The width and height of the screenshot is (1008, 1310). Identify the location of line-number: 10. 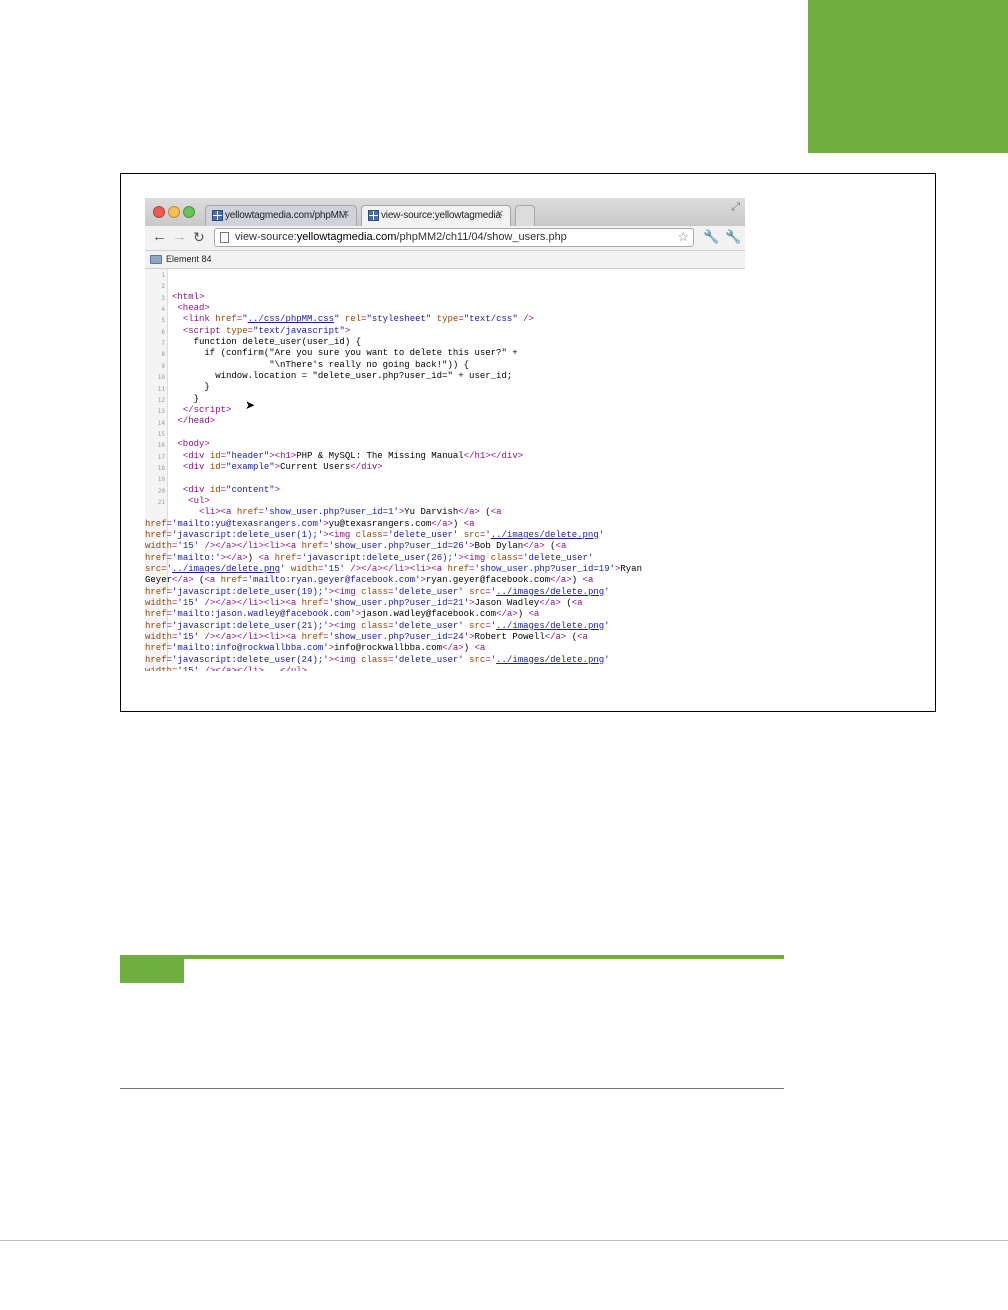
(161, 378).